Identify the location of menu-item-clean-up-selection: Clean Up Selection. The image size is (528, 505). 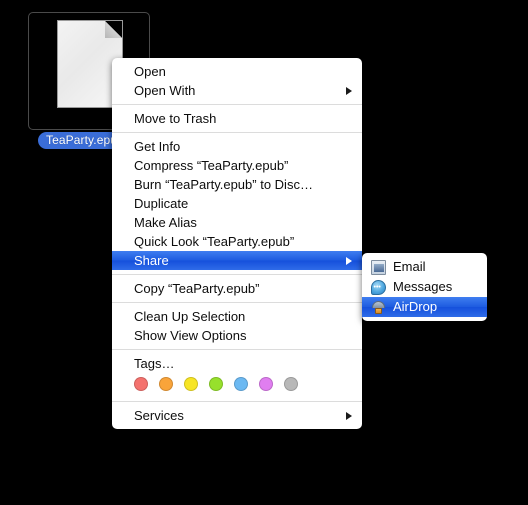
(237, 316).